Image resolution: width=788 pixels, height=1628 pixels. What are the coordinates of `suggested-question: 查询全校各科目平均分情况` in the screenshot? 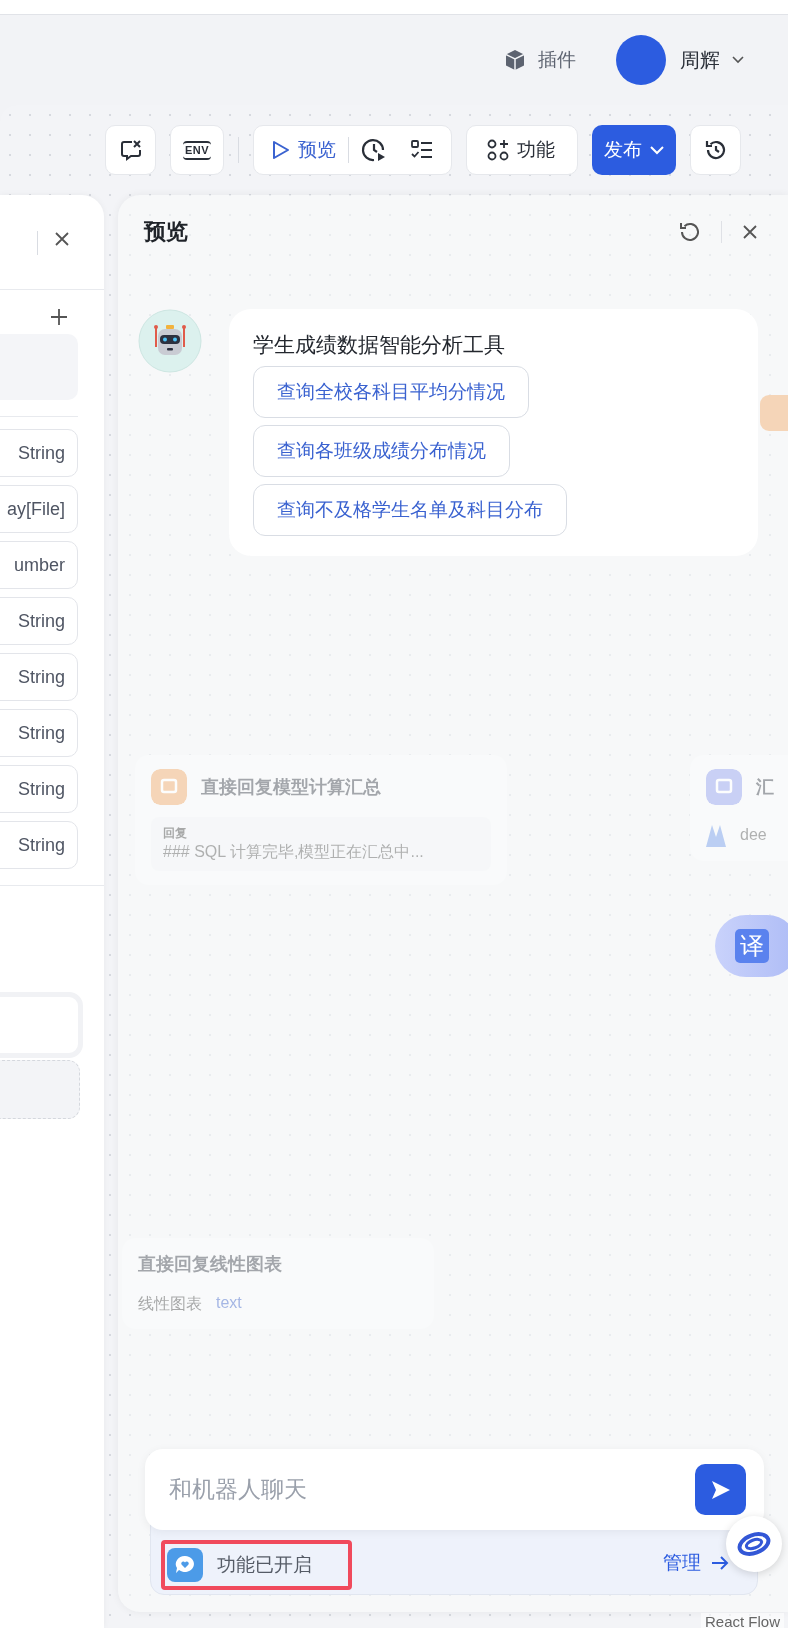 It's located at (391, 392).